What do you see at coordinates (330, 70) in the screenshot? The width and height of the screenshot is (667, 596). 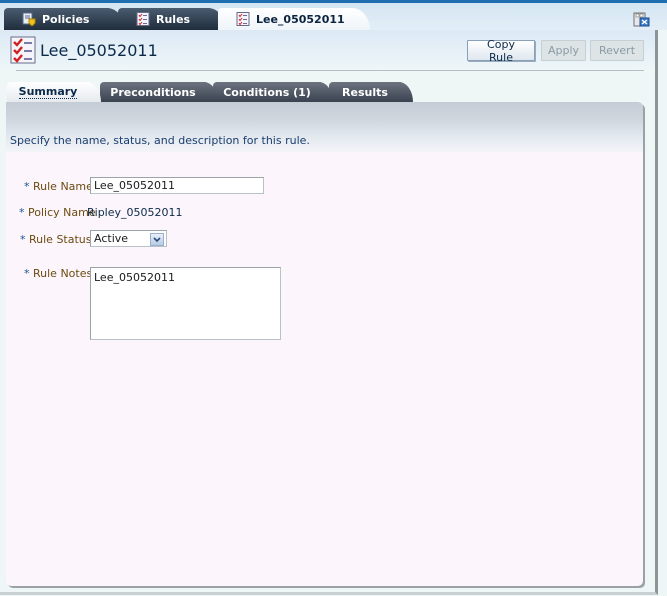 I see `header-divider` at bounding box center [330, 70].